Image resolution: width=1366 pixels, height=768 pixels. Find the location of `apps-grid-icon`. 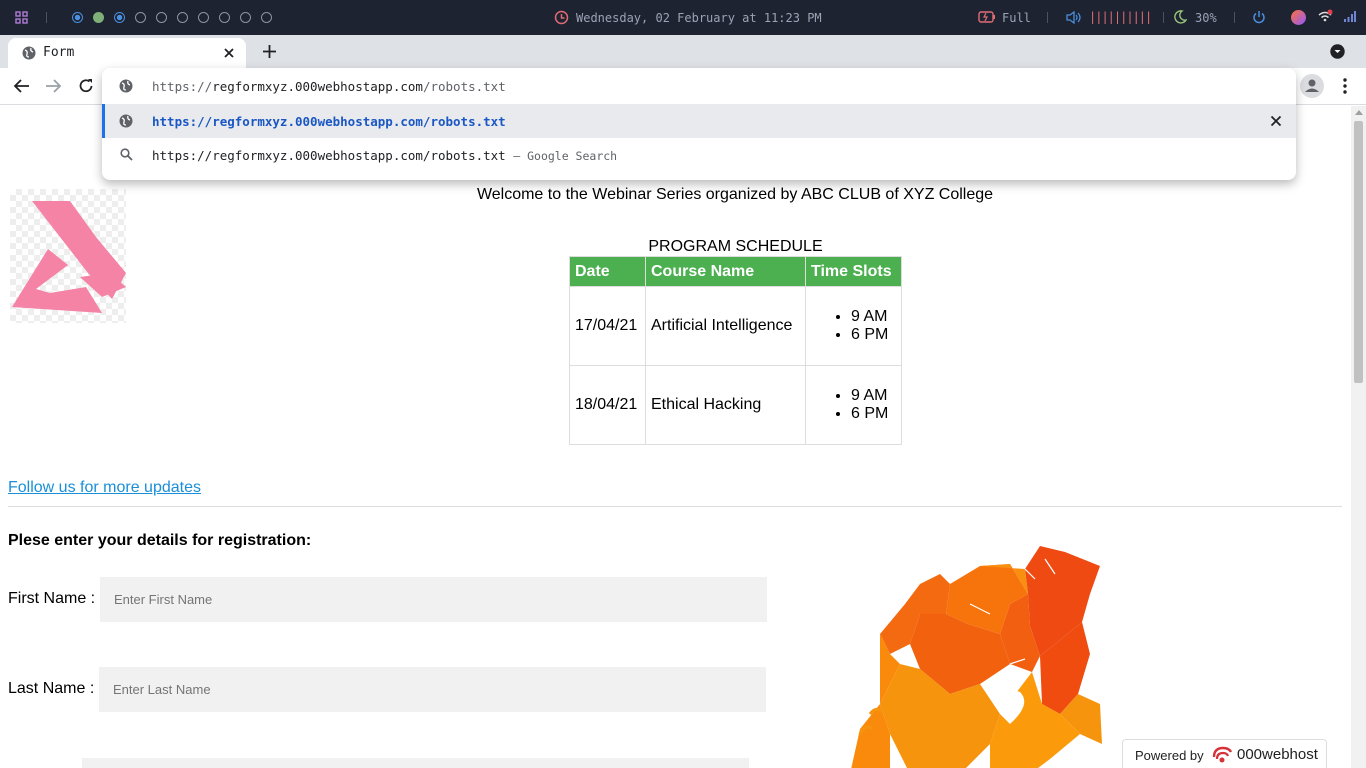

apps-grid-icon is located at coordinates (21, 17).